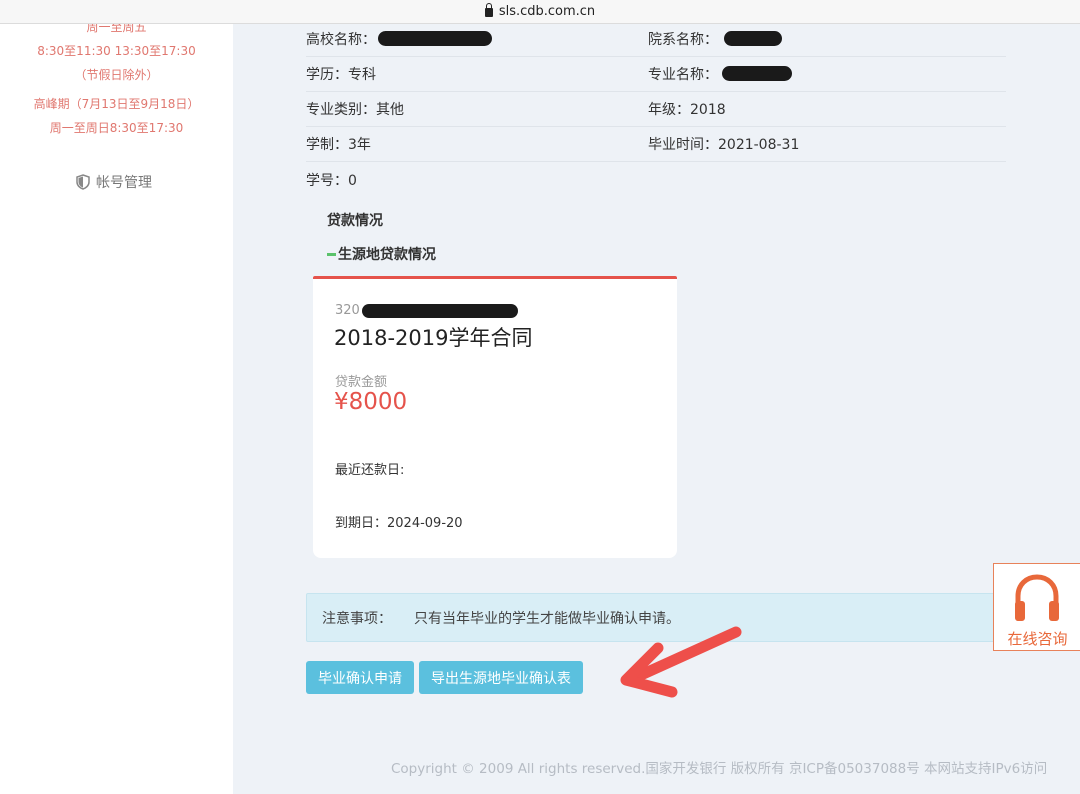  What do you see at coordinates (116, 75) in the screenshot?
I see `service-hours-line: （节假日除外）` at bounding box center [116, 75].